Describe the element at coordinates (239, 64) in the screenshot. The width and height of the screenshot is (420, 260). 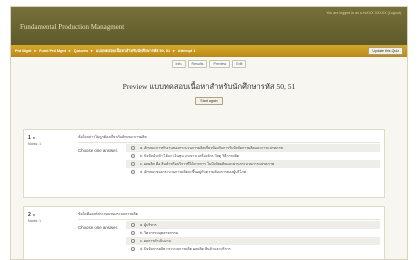
I see `tab-edit: Edit` at that location.